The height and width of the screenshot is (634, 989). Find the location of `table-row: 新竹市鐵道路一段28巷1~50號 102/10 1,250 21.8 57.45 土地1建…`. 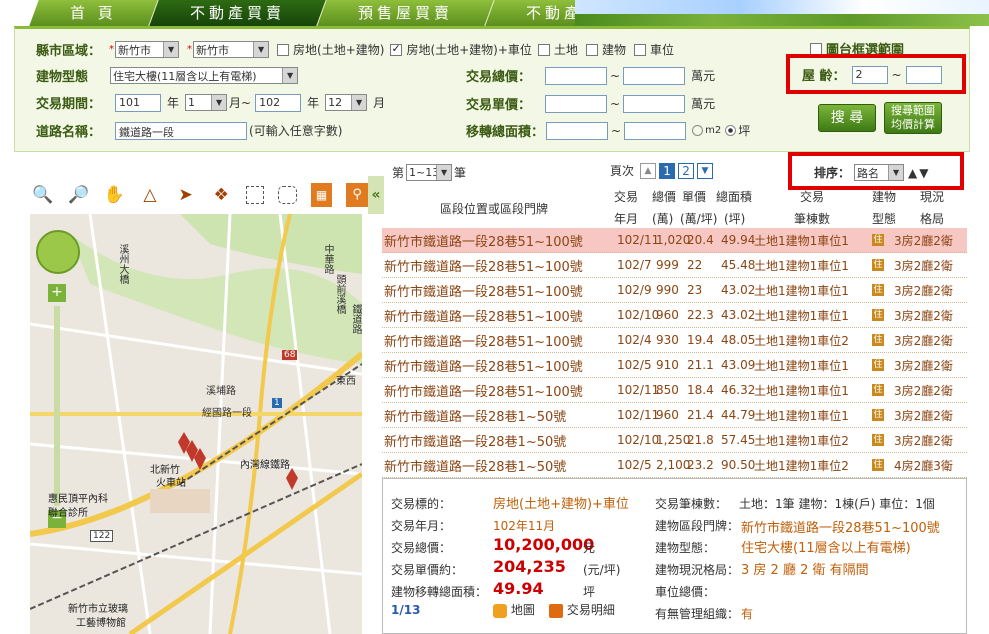

table-row: 新竹市鐵道路一段28巷1~50號 102/10 1,250 21.8 57.45 土地1建… is located at coordinates (674, 440).